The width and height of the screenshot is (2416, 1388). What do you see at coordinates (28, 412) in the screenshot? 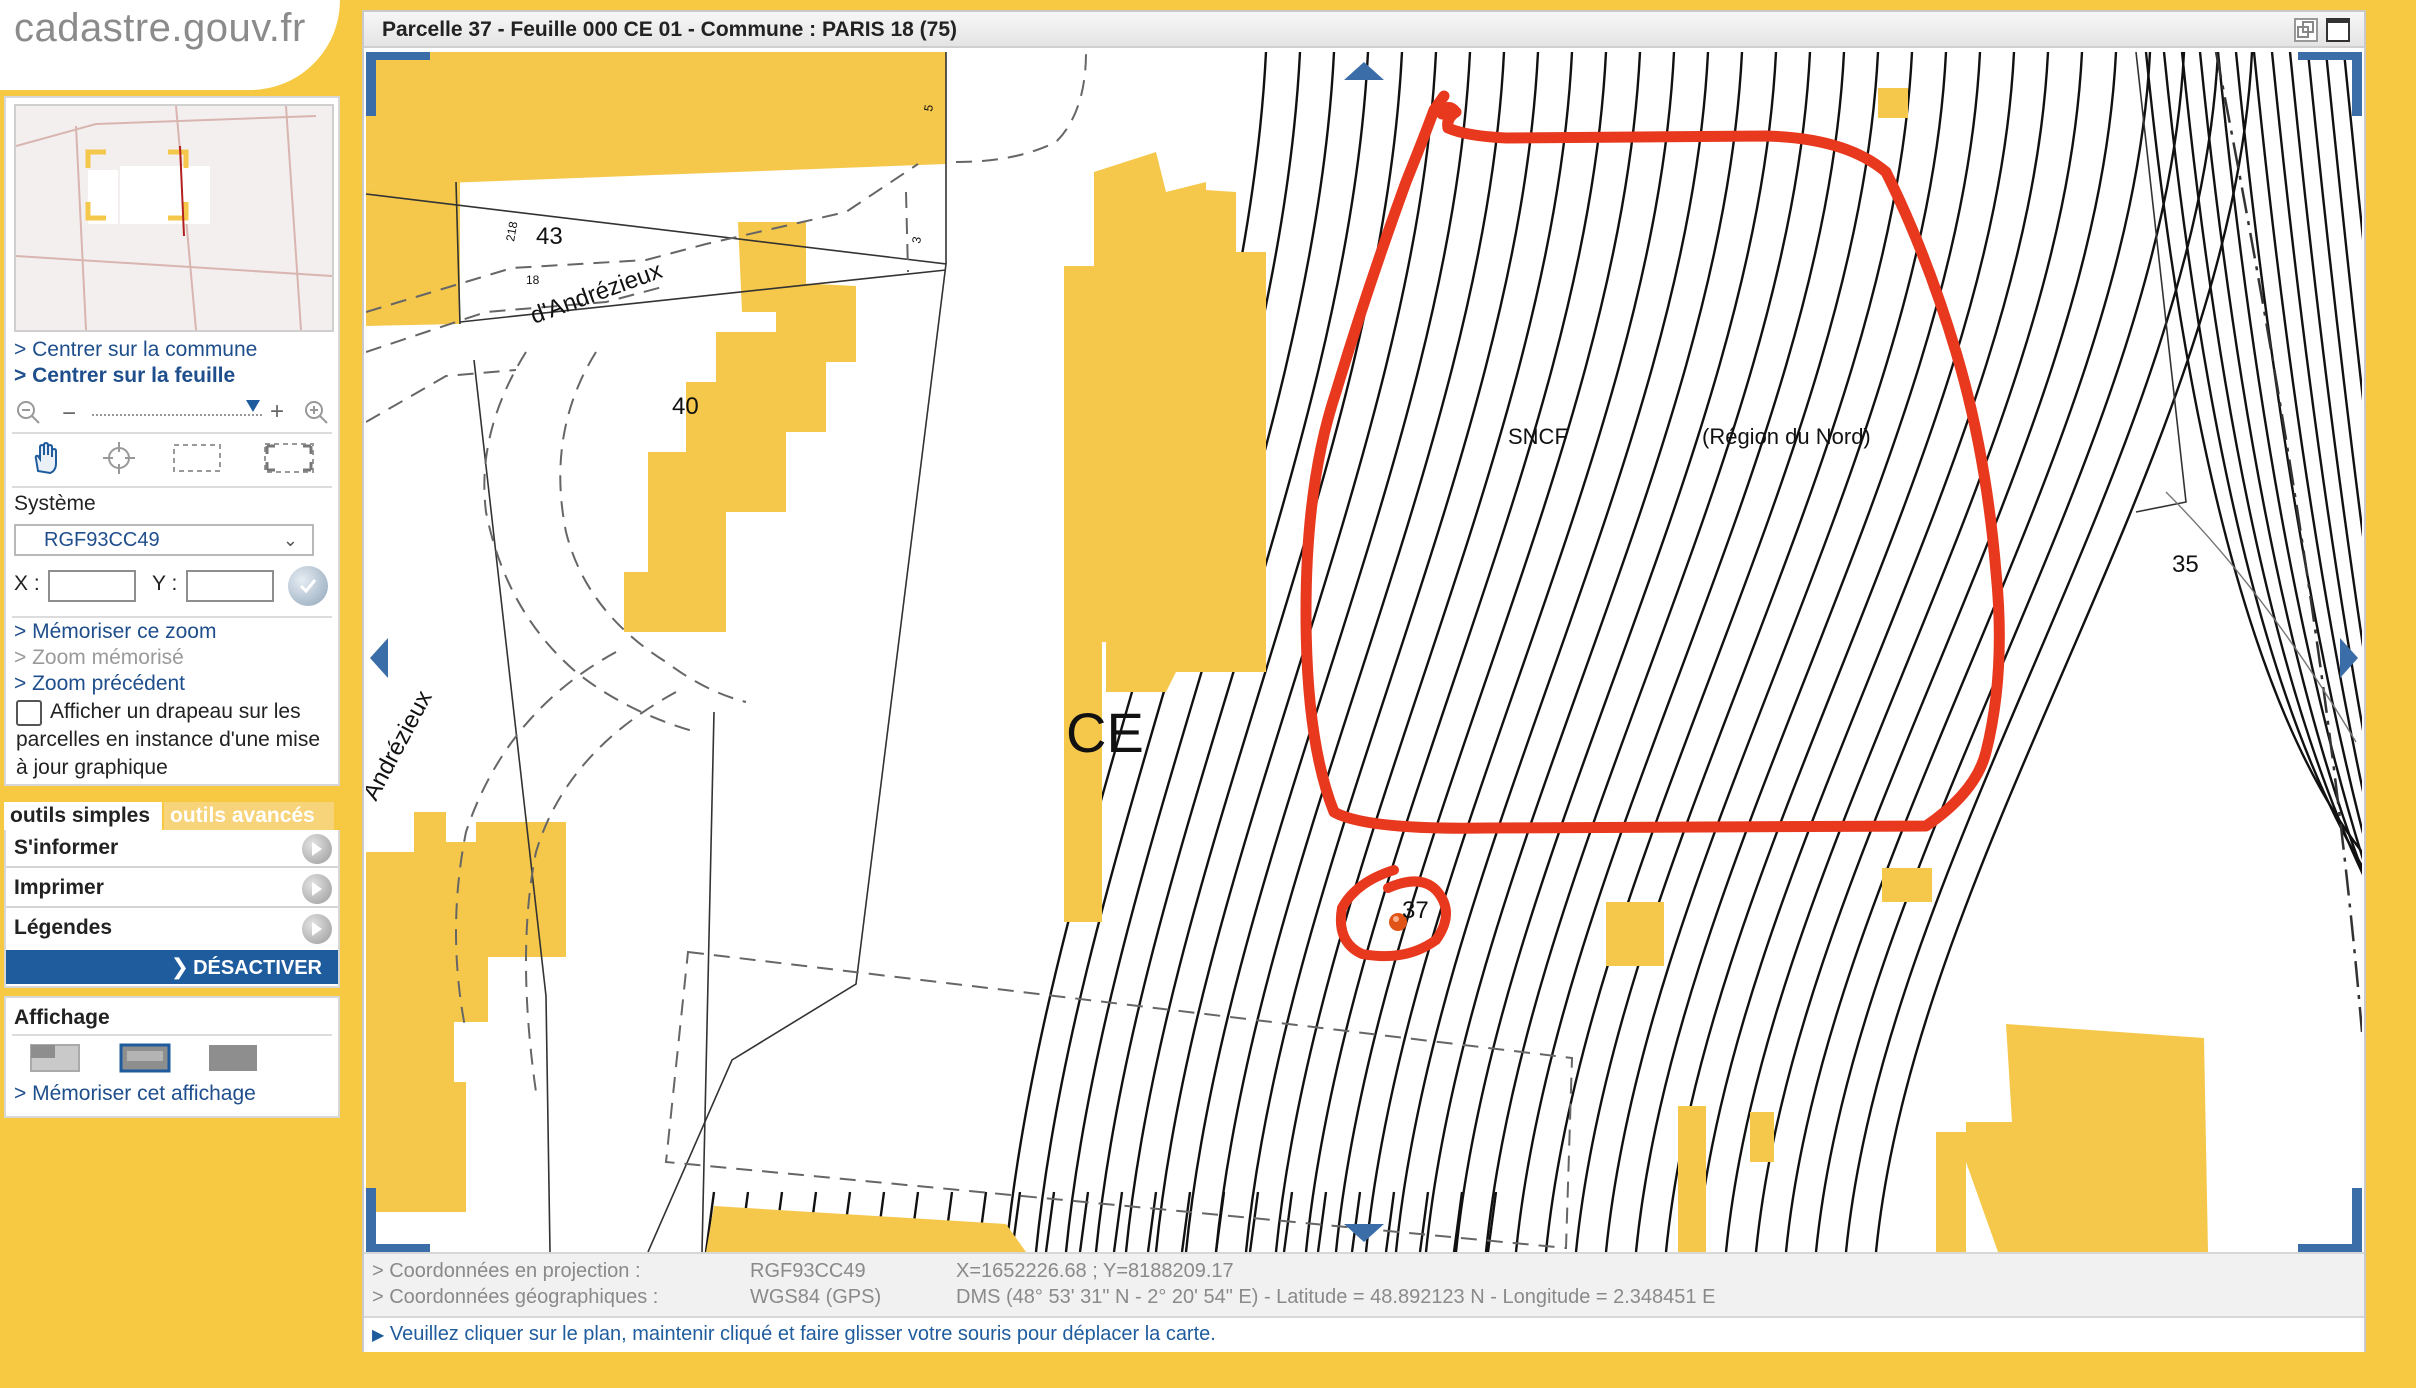
I see `zoom-out-icon` at bounding box center [28, 412].